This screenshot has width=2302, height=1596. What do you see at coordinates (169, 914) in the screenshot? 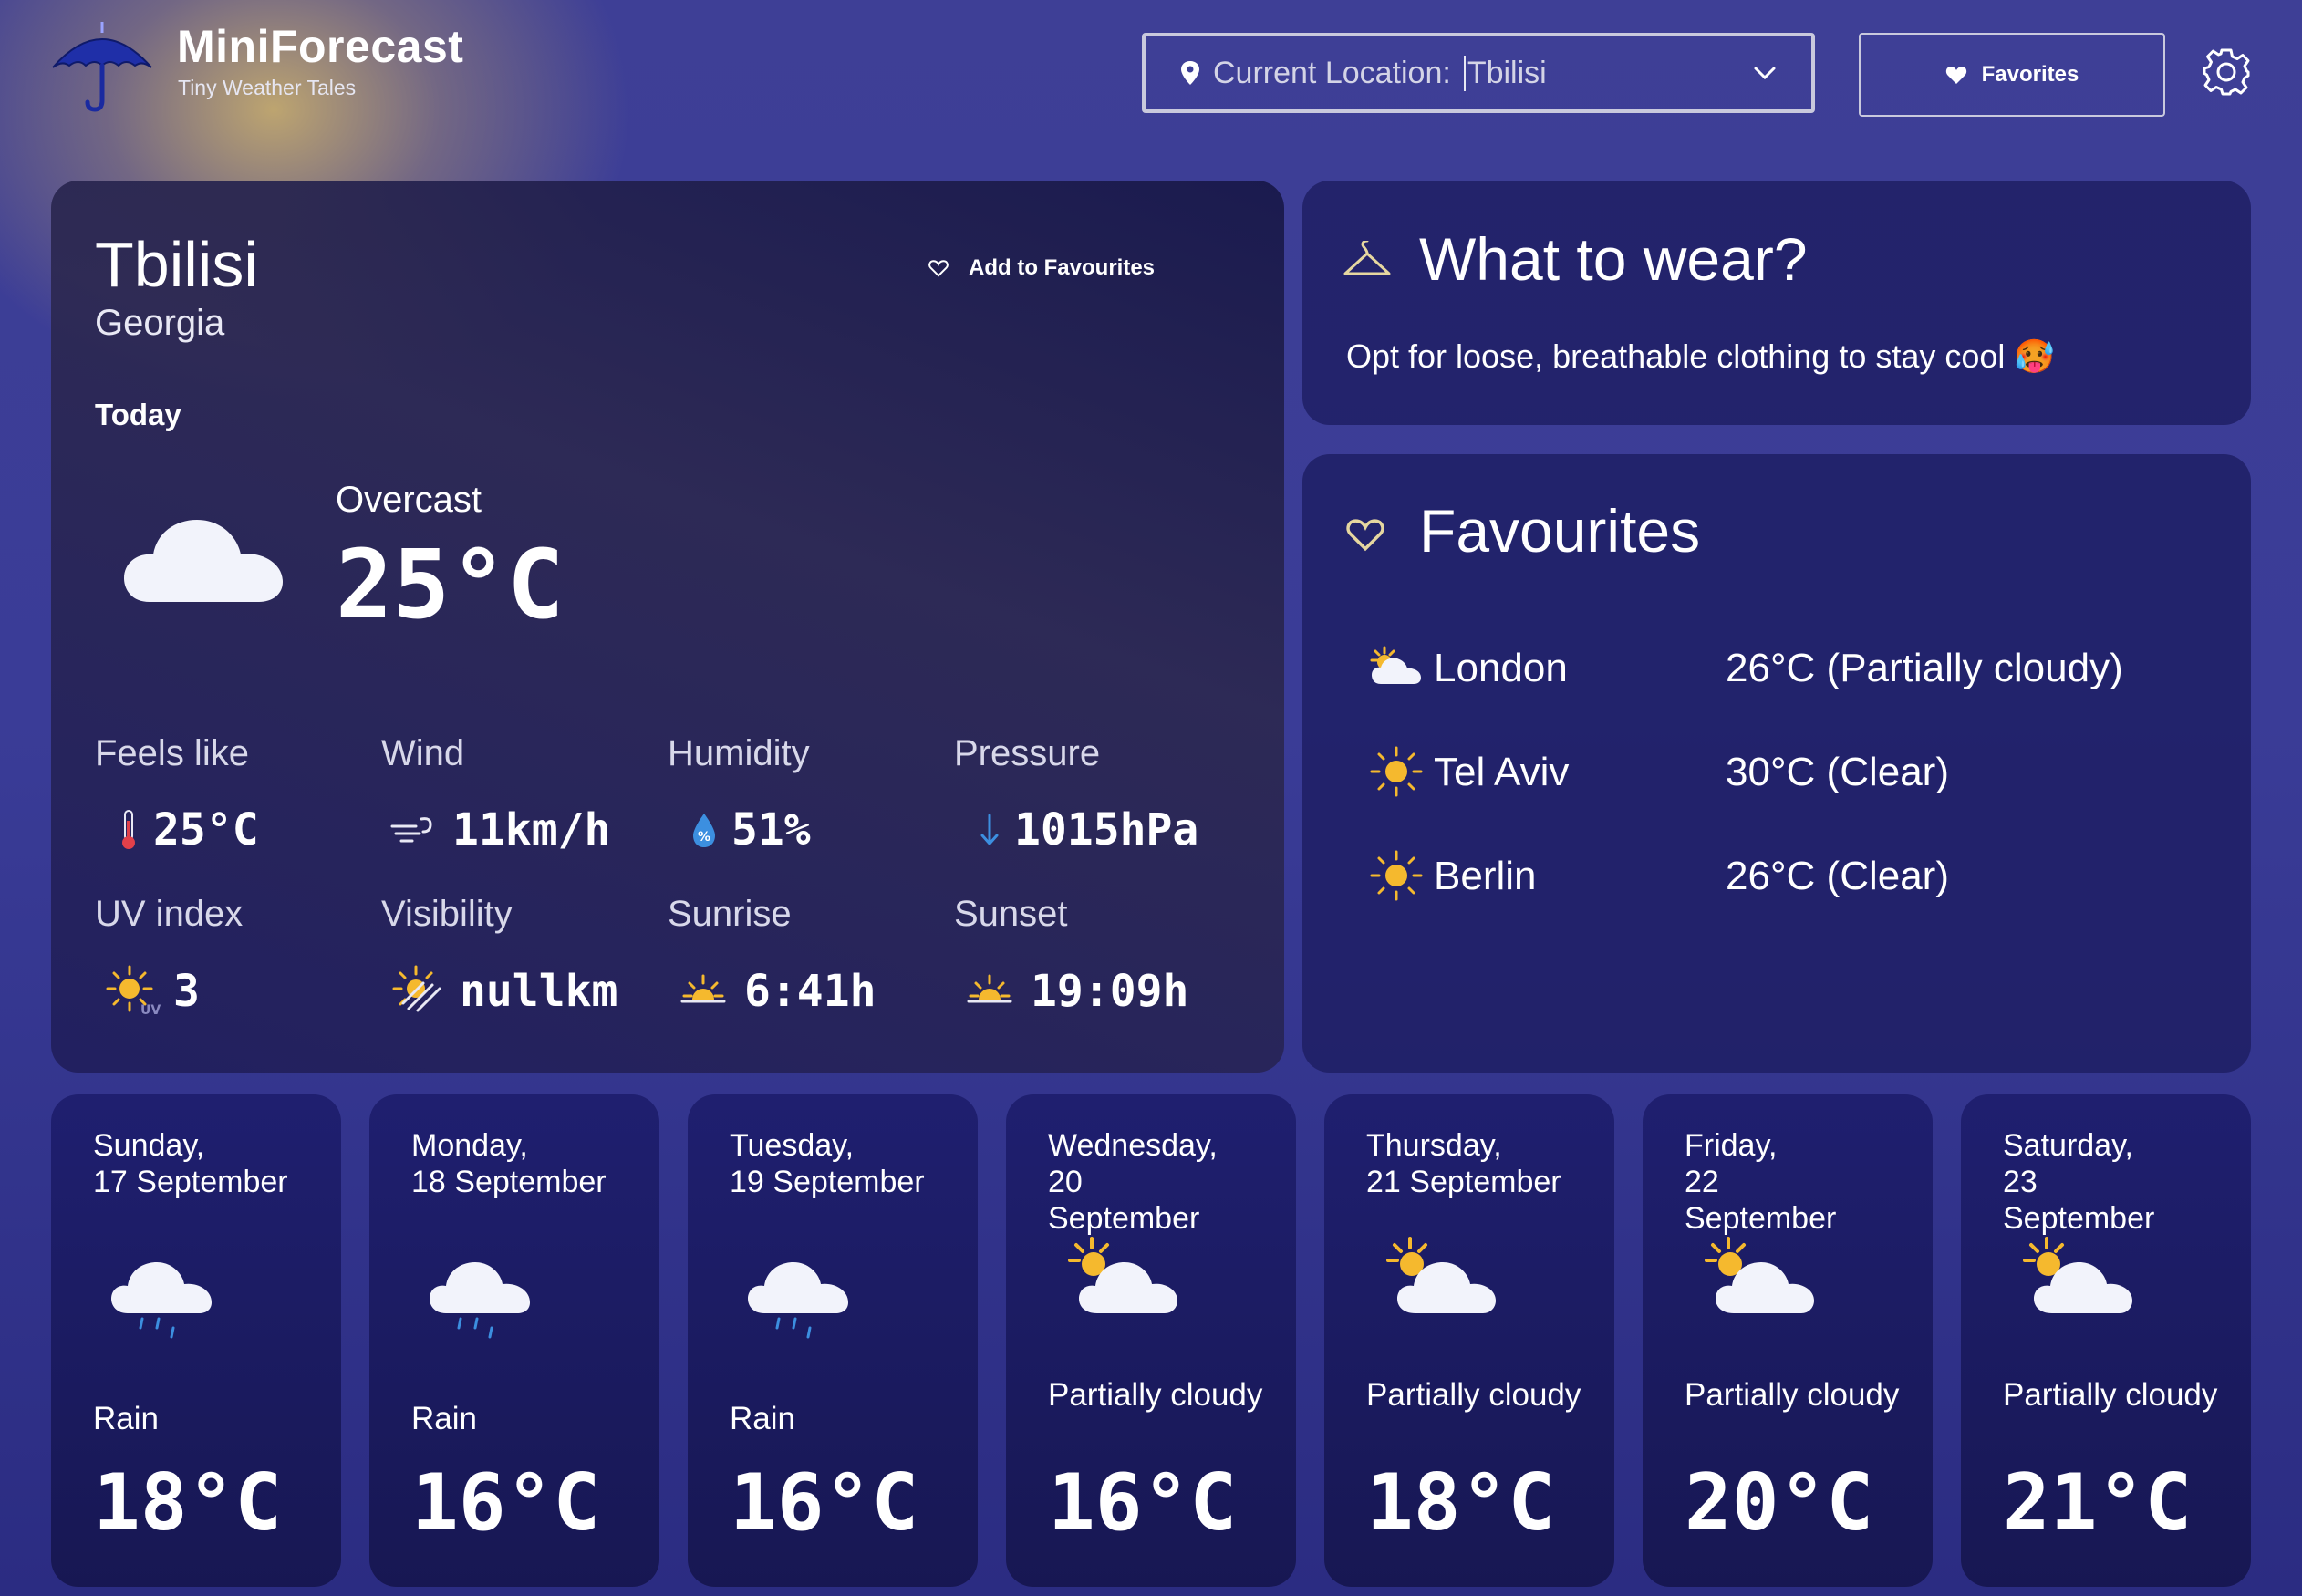
I see `uv-index-label: UV index` at bounding box center [169, 914].